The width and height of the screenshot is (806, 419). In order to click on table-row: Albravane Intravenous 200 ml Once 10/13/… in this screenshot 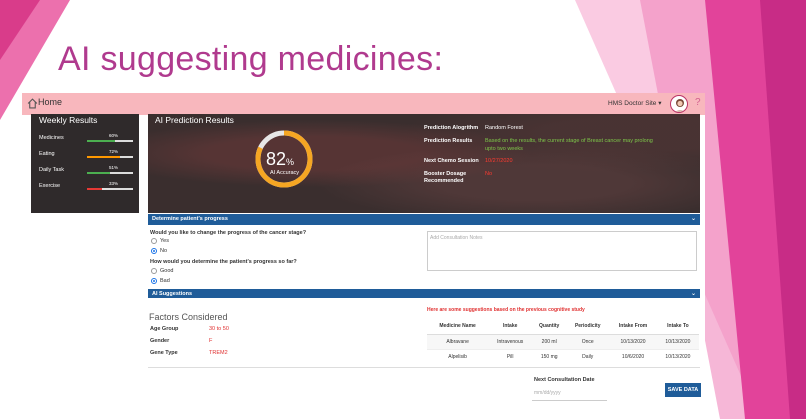, I will do `click(563, 341)`.